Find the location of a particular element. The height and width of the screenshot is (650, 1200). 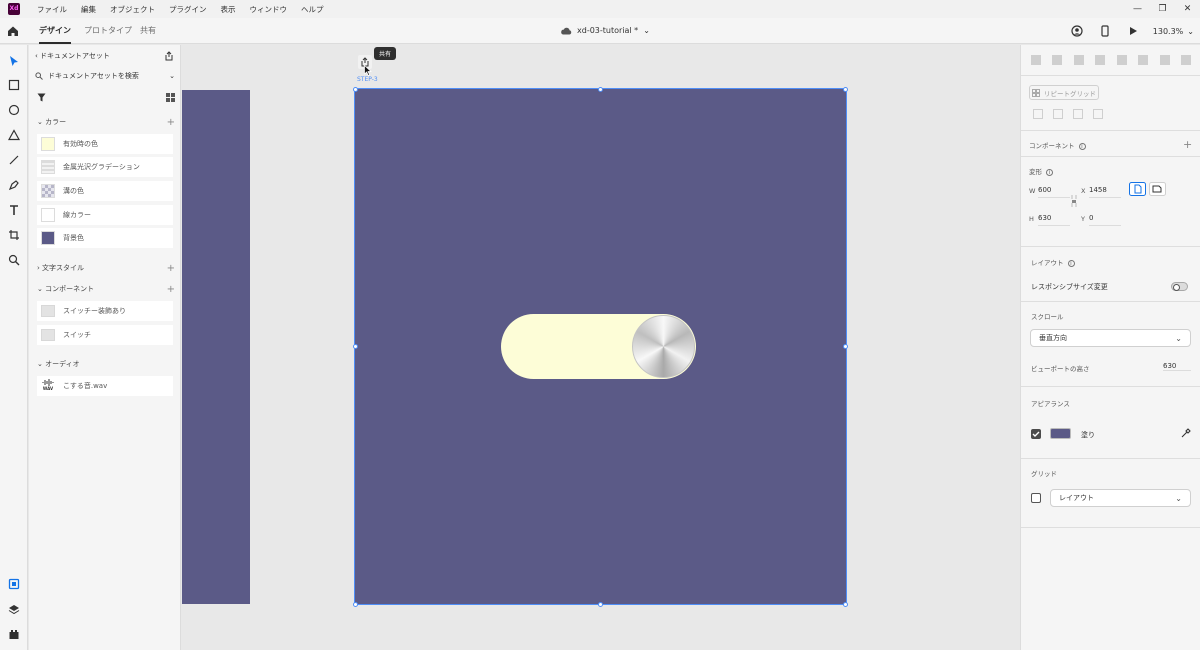

component-asset: スイッチー装飾あり is located at coordinates (105, 311).